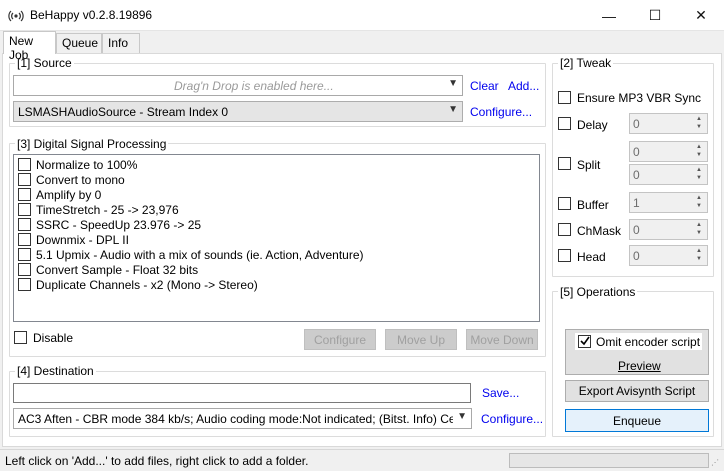  What do you see at coordinates (564, 97) in the screenshot?
I see `ensure-vbr-checkbox` at bounding box center [564, 97].